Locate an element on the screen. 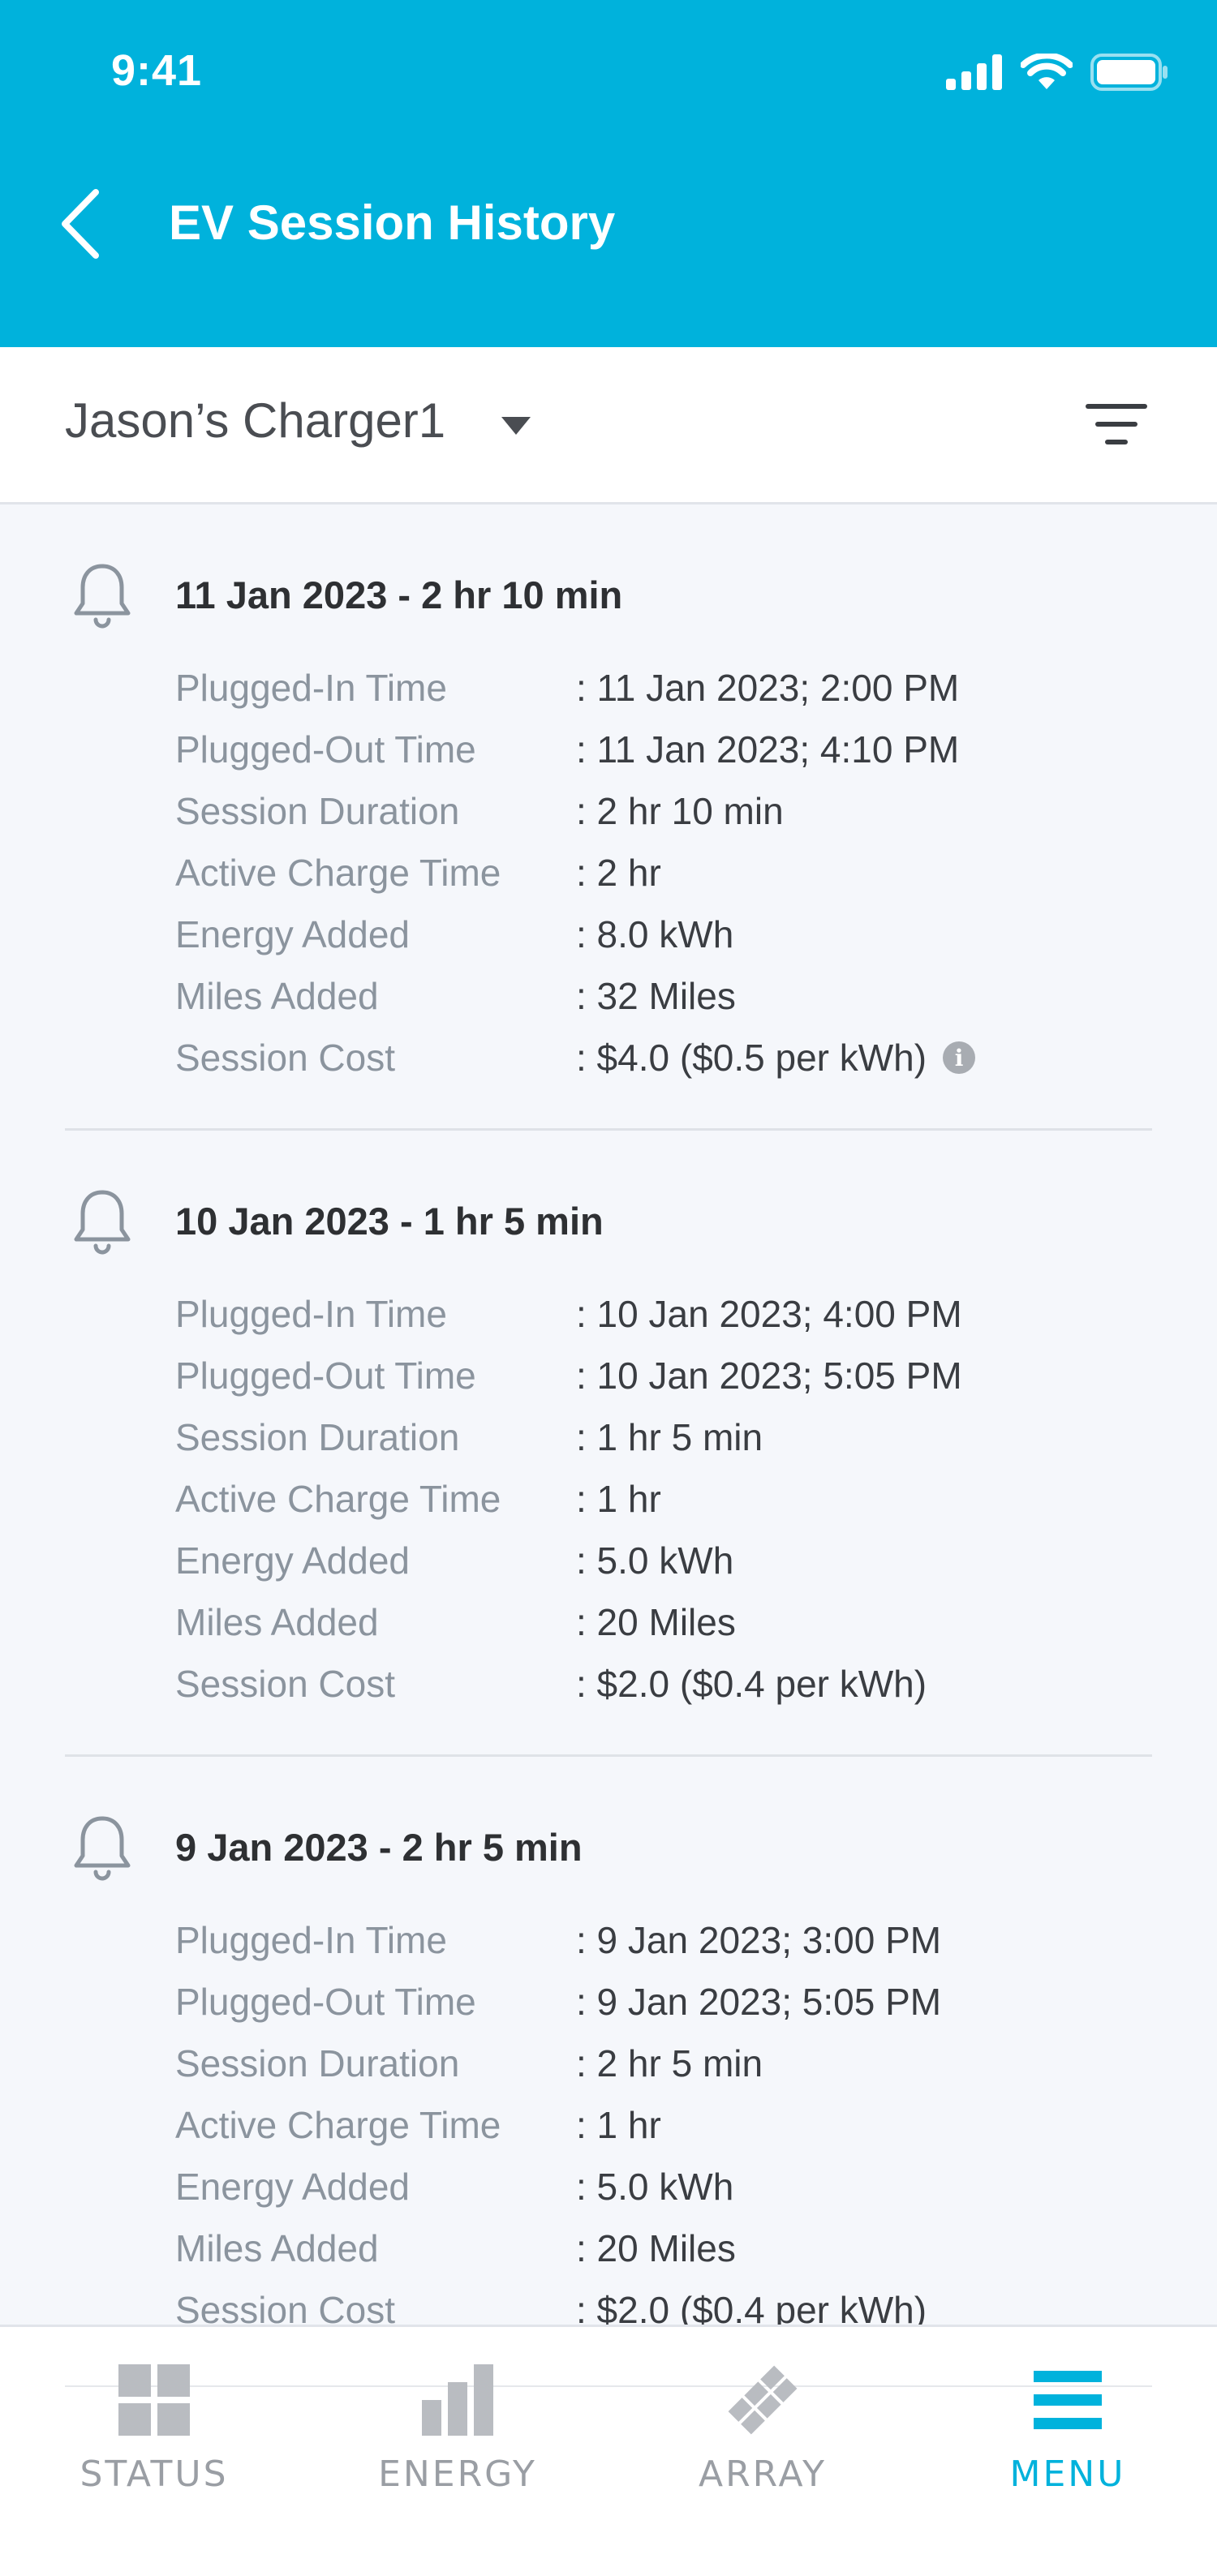  detail-row: Energy Added : 8.0 kWh is located at coordinates (662, 935).